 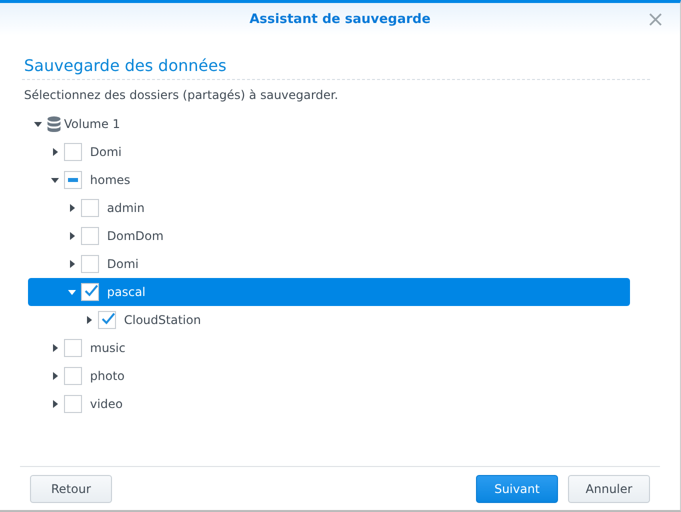 What do you see at coordinates (106, 404) in the screenshot?
I see `folder-label: video` at bounding box center [106, 404].